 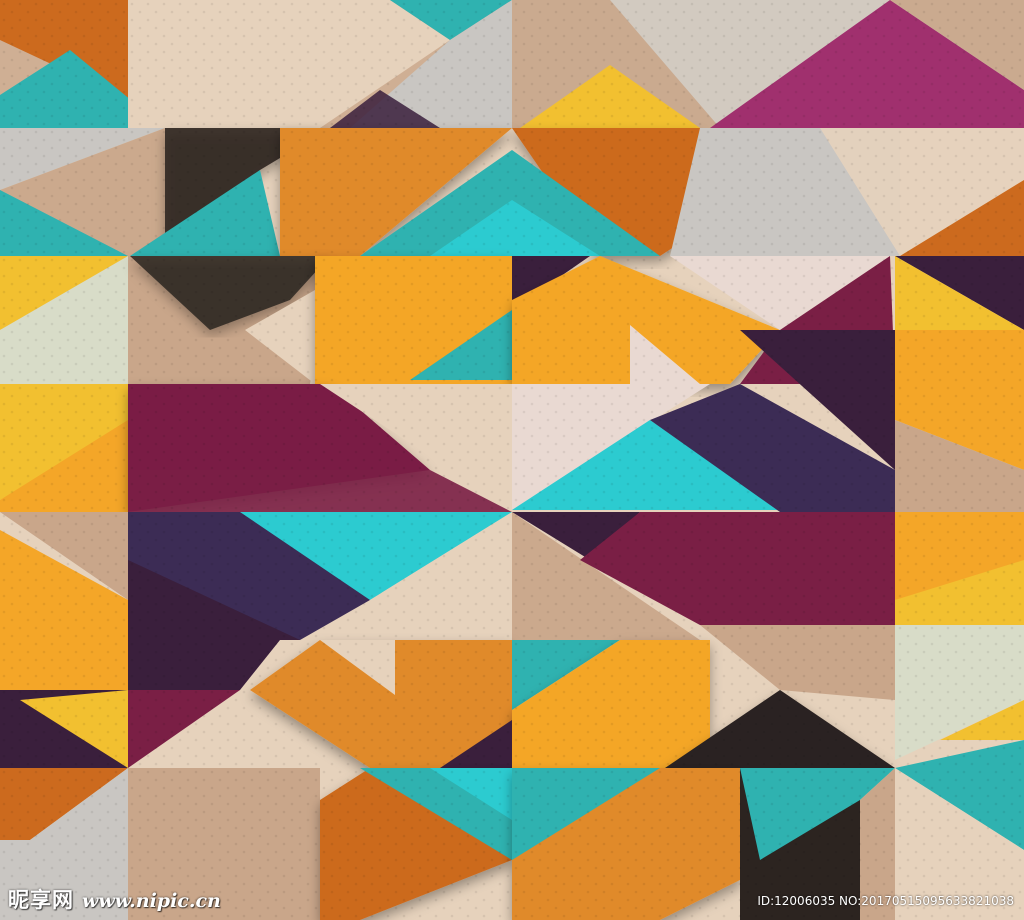 I want to click on watermark-brand: 昵享网, so click(x=41, y=900).